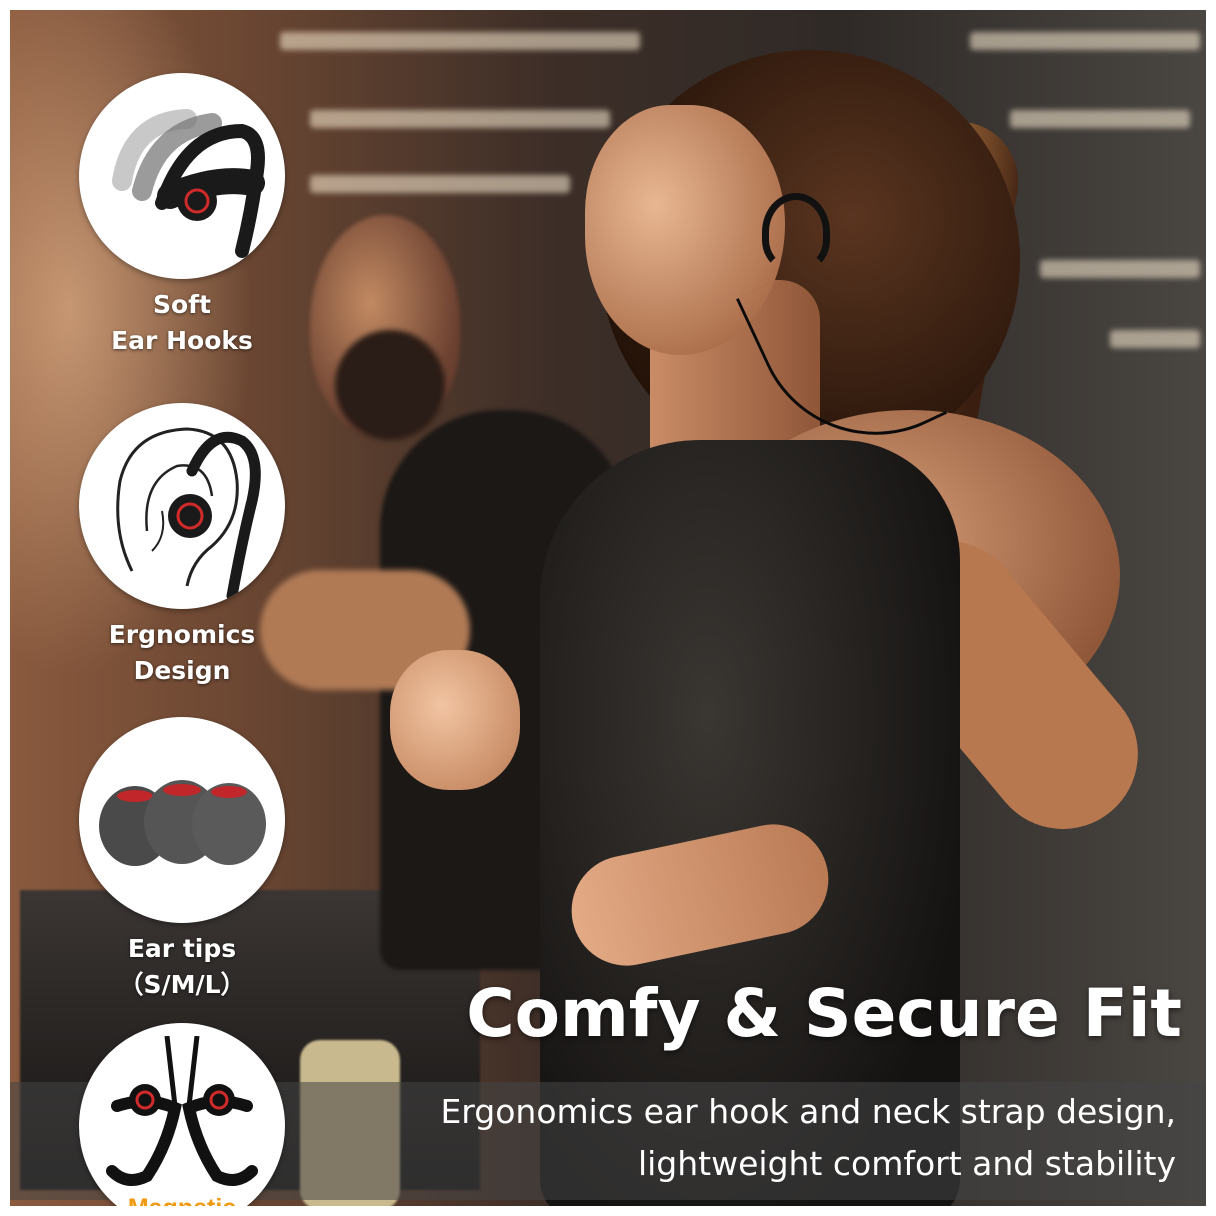 This screenshot has height=1216, width=1216. Describe the element at coordinates (455, 720) in the screenshot. I see `woman-hand` at that location.